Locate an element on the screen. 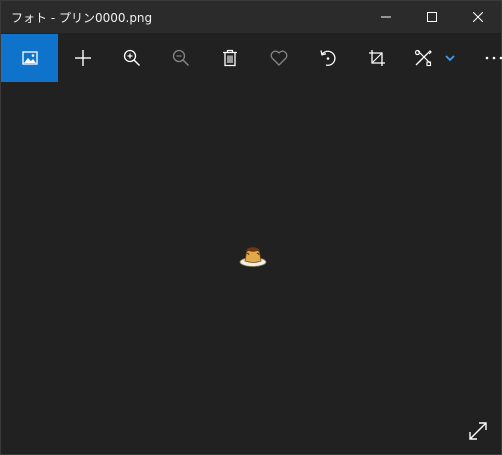 This screenshot has height=455, width=502. close-button is located at coordinates (478, 17).